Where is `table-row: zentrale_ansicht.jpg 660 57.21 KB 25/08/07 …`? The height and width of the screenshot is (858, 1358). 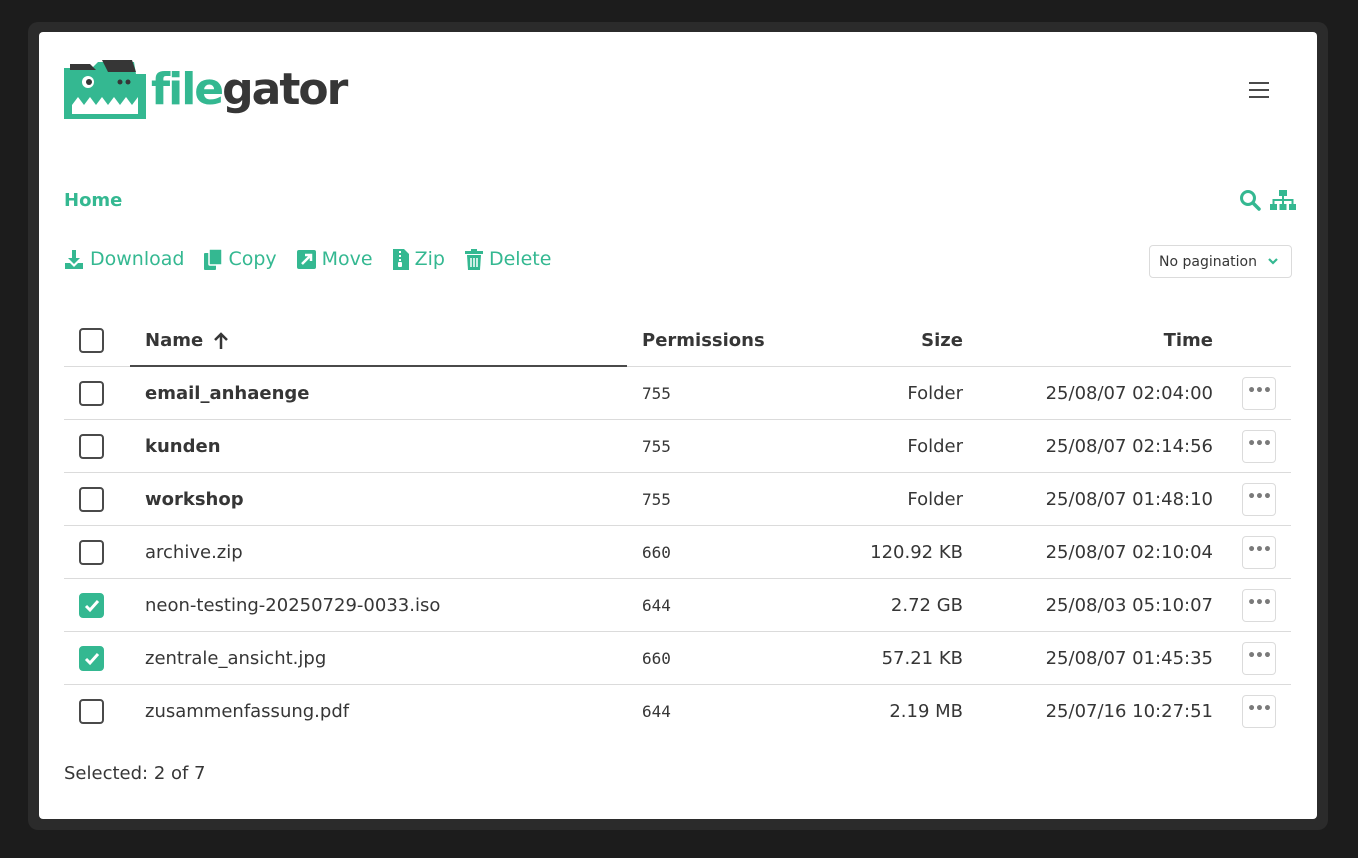
table-row: zentrale_ansicht.jpg 660 57.21 KB 25/08/07 … is located at coordinates (677, 658).